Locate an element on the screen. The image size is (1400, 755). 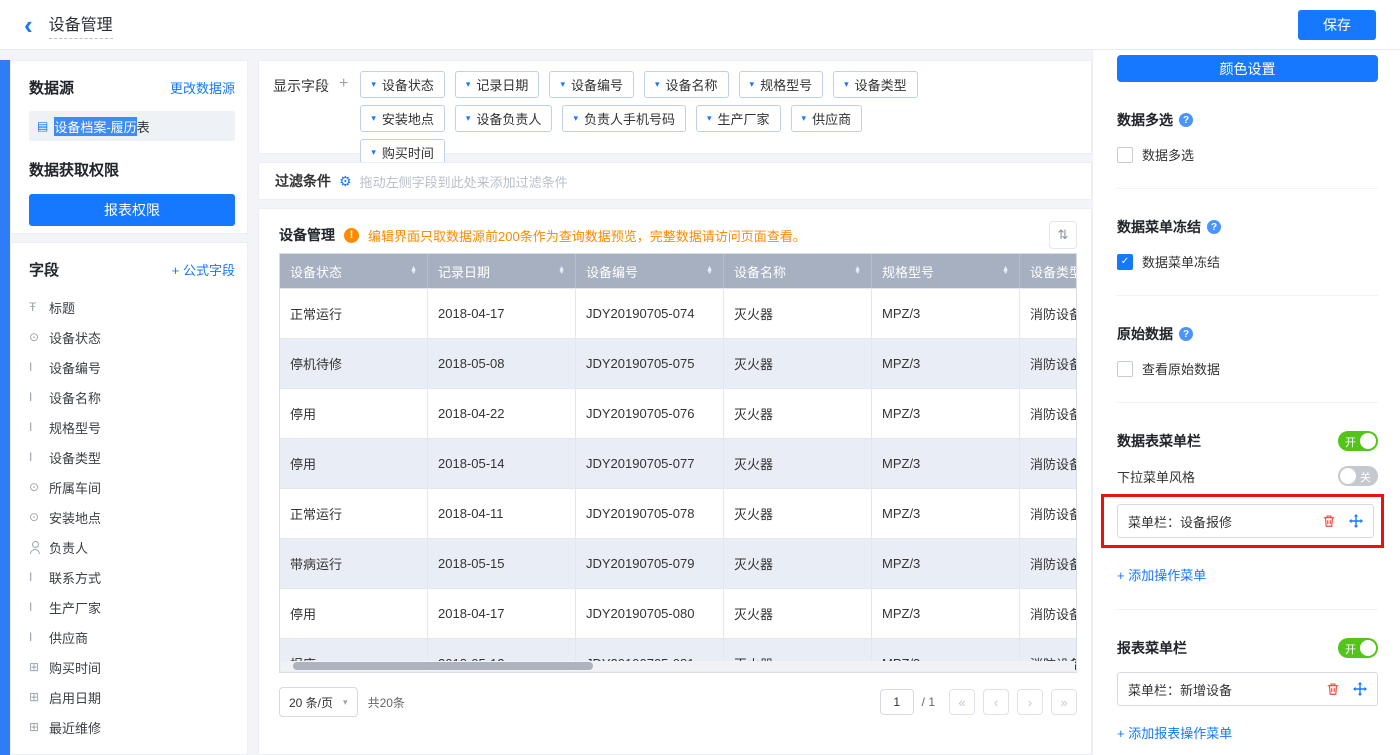
back-icon: ‹ is located at coordinates (28, 25).